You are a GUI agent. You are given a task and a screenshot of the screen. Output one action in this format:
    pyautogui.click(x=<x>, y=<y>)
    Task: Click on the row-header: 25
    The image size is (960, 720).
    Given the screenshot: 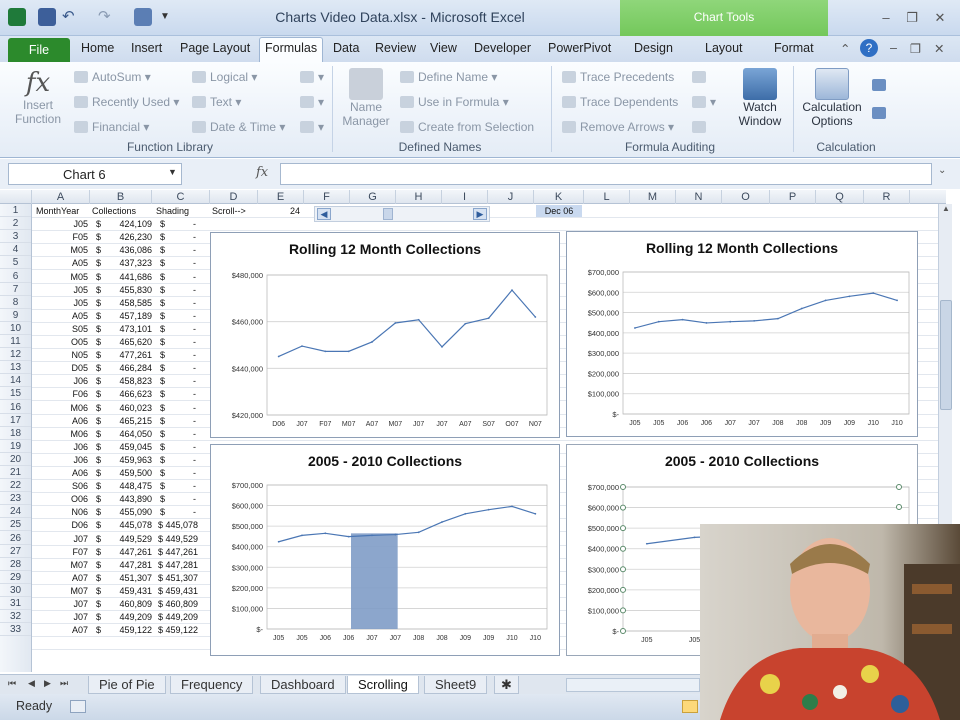 What is the action you would take?
    pyautogui.click(x=15, y=525)
    